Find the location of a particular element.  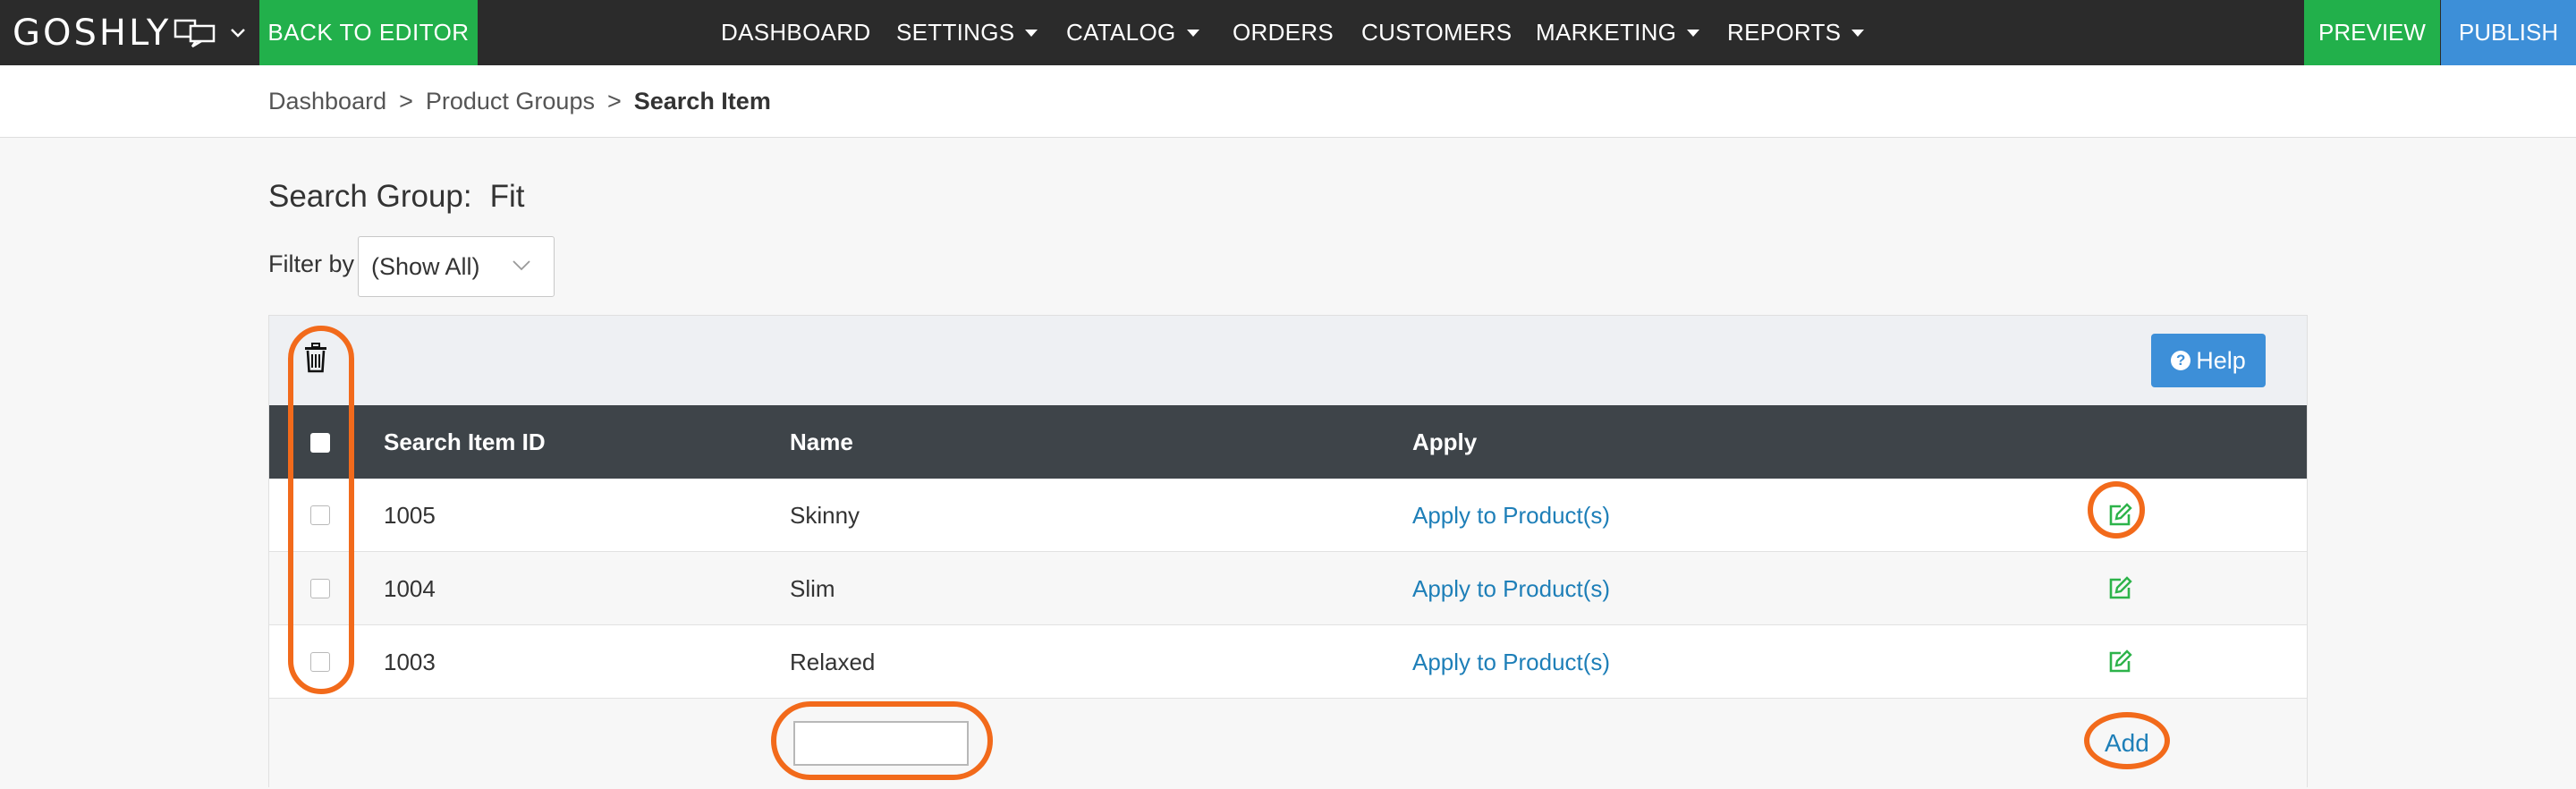

trash-icon is located at coordinates (315, 358).